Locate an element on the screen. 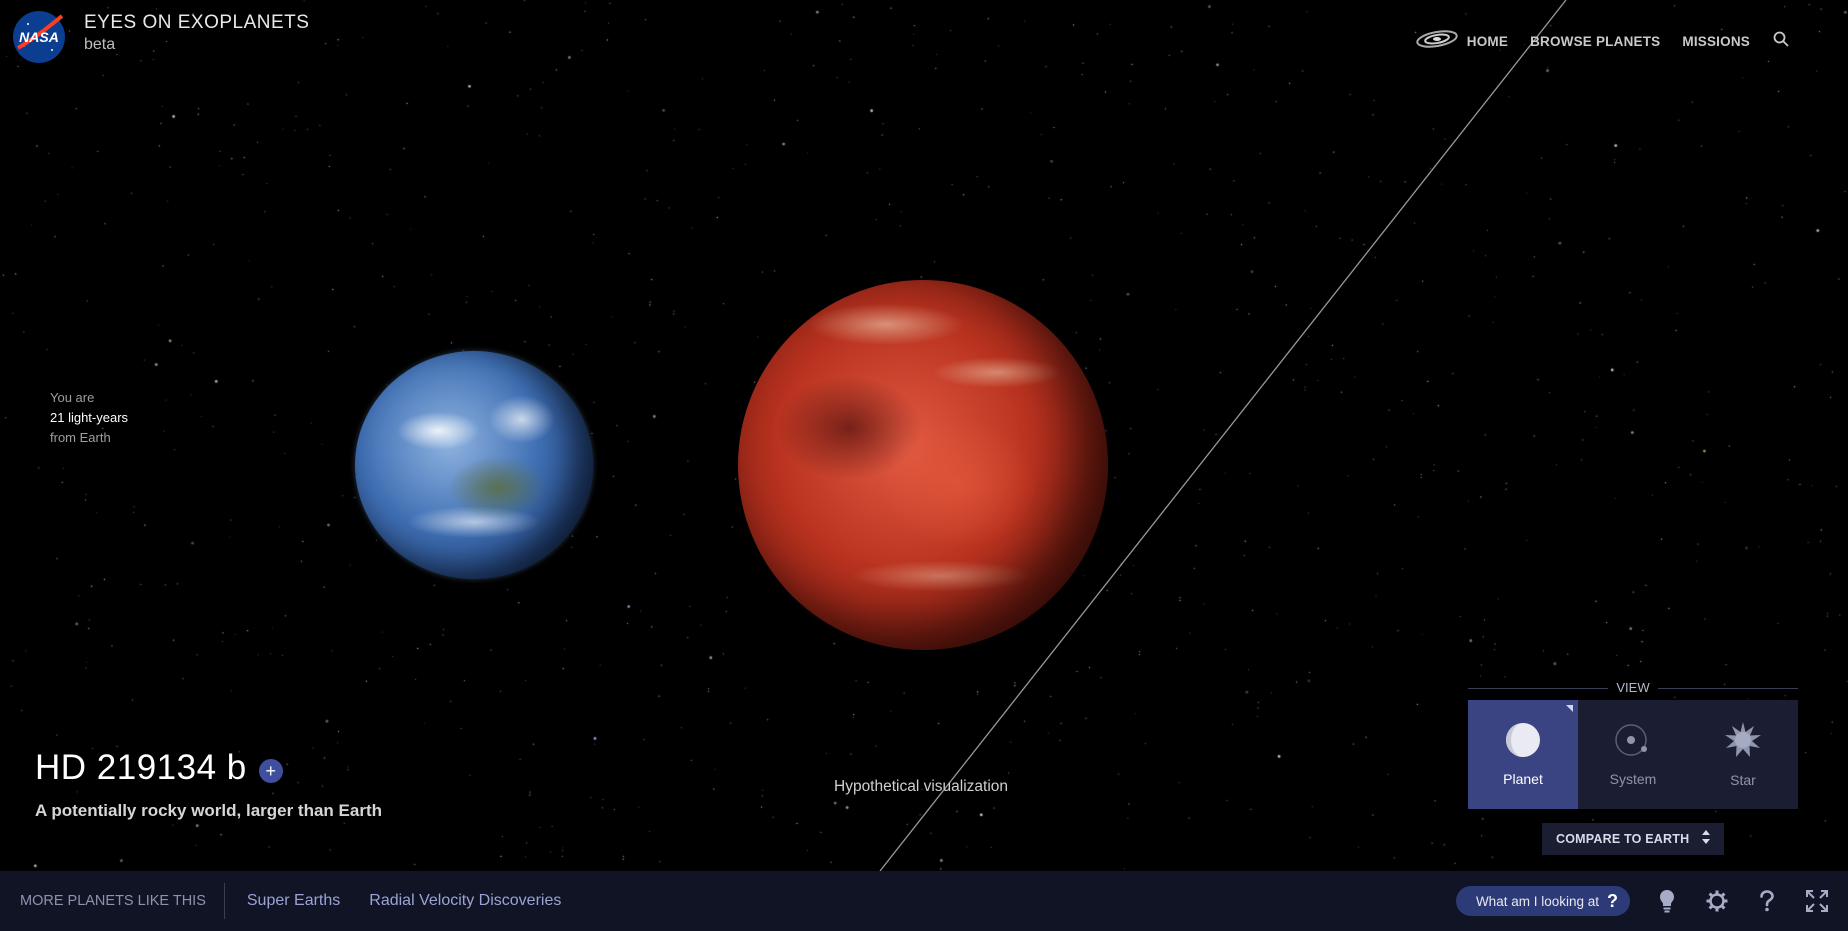 This screenshot has height=931, width=1848. view-selector: Planet System Star is located at coordinates (1633, 754).